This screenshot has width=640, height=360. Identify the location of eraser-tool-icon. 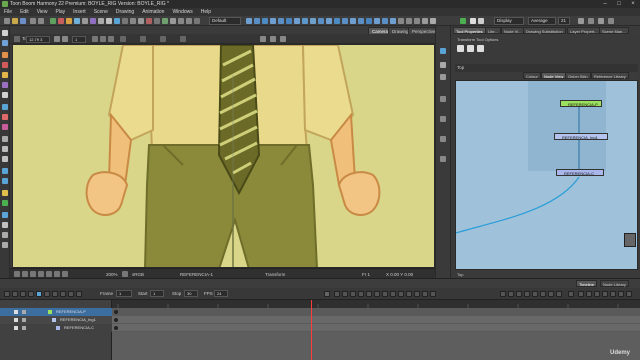
(69, 21).